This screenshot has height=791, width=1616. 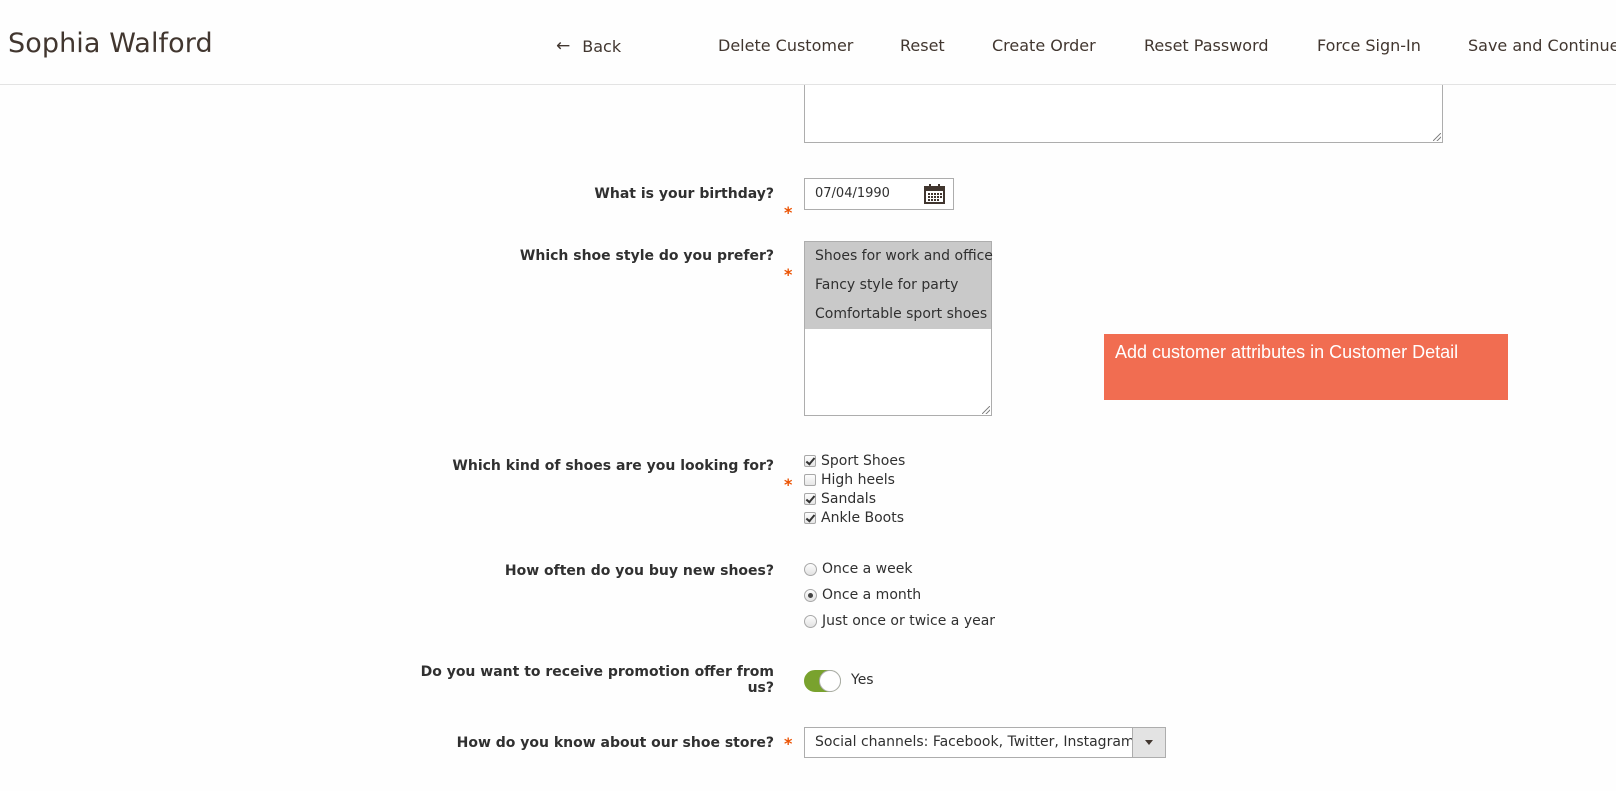 What do you see at coordinates (863, 460) in the screenshot?
I see `checkbox-label: Sport Shoes` at bounding box center [863, 460].